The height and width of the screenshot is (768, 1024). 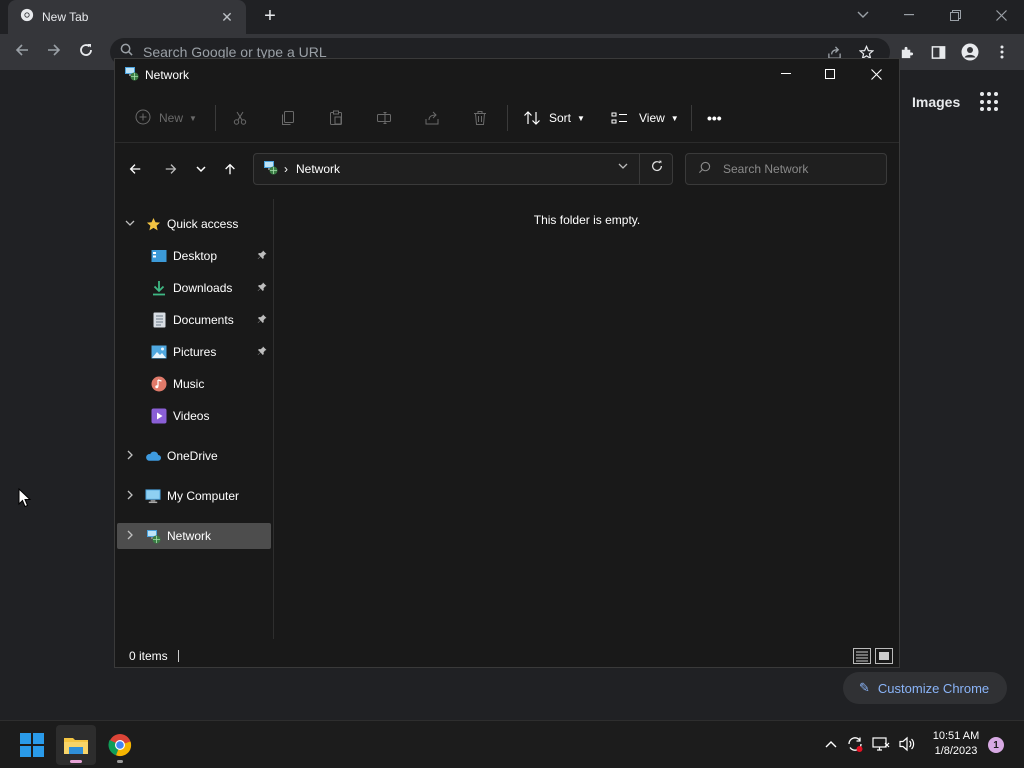 What do you see at coordinates (135, 169) in the screenshot?
I see `back-arrow-icon` at bounding box center [135, 169].